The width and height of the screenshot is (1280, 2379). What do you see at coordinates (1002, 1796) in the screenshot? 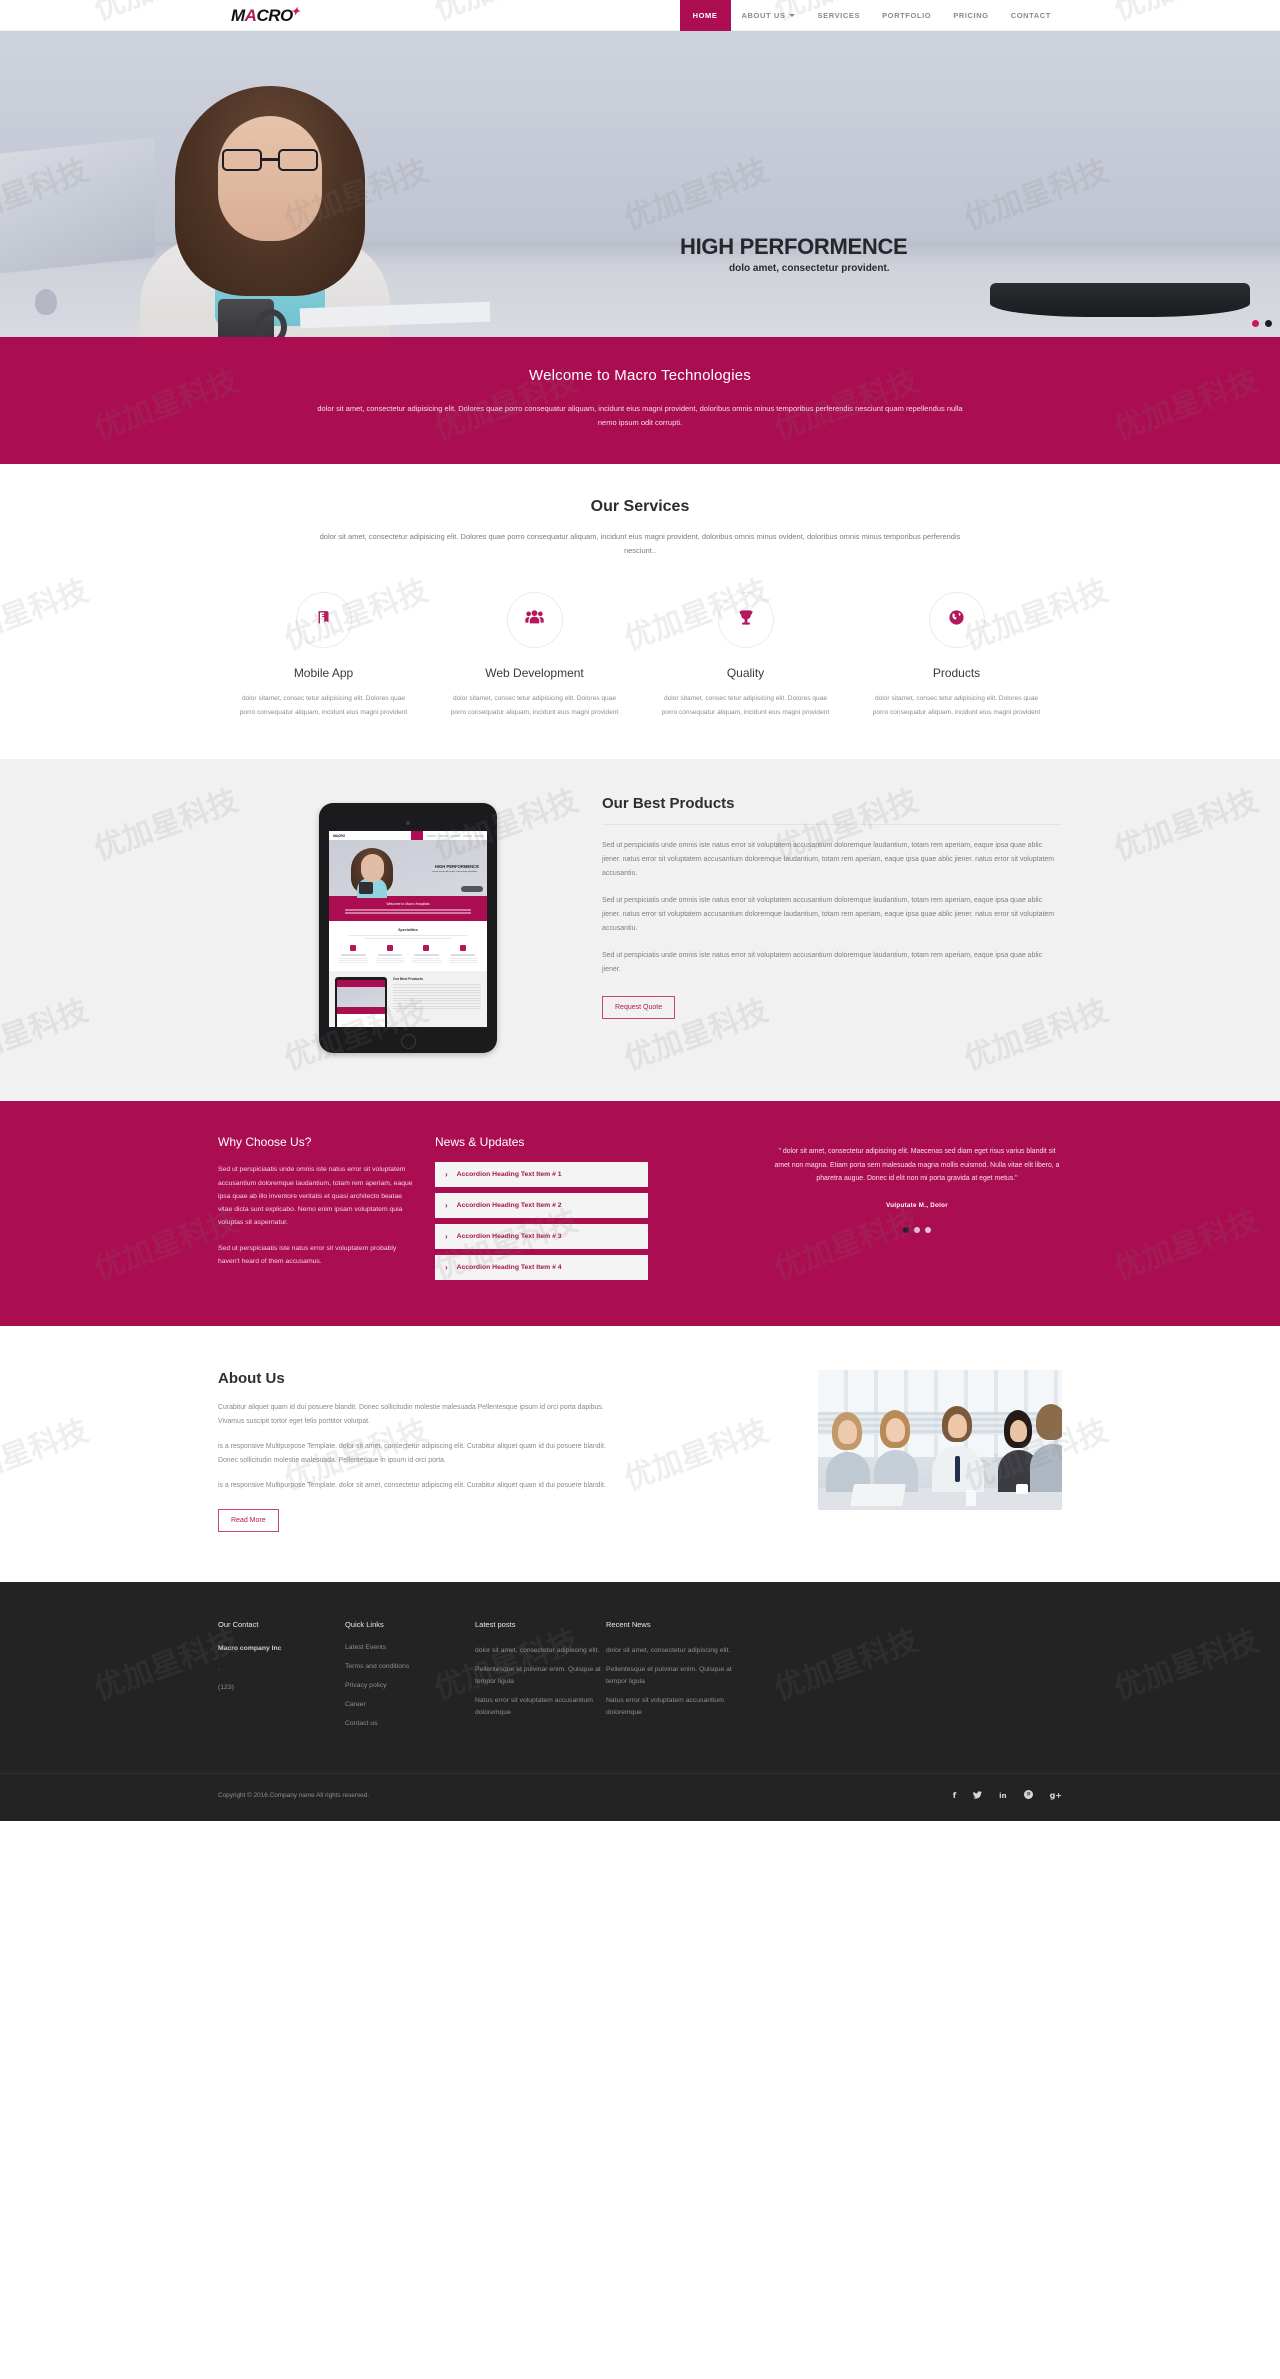
I see `linkedin-icon: in` at bounding box center [1002, 1796].